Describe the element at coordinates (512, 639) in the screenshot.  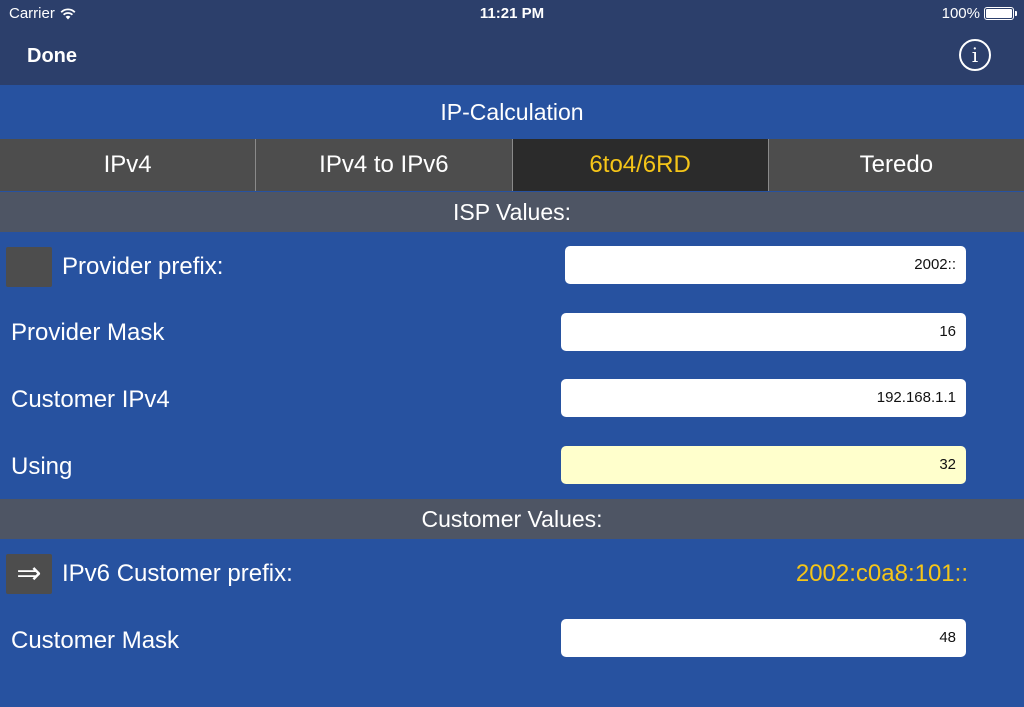
I see `customer-mask-row: Customer Mask 48` at that location.